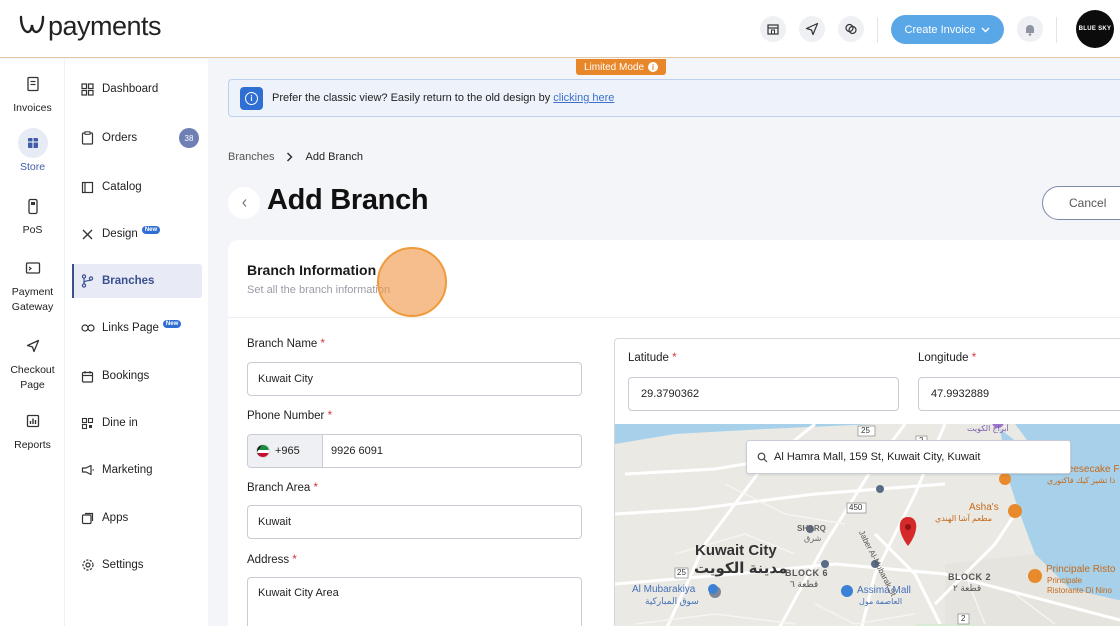 This screenshot has height=626, width=1120. What do you see at coordinates (137, 89) in the screenshot?
I see `subnav-item-dashboard: Dashboard` at bounding box center [137, 89].